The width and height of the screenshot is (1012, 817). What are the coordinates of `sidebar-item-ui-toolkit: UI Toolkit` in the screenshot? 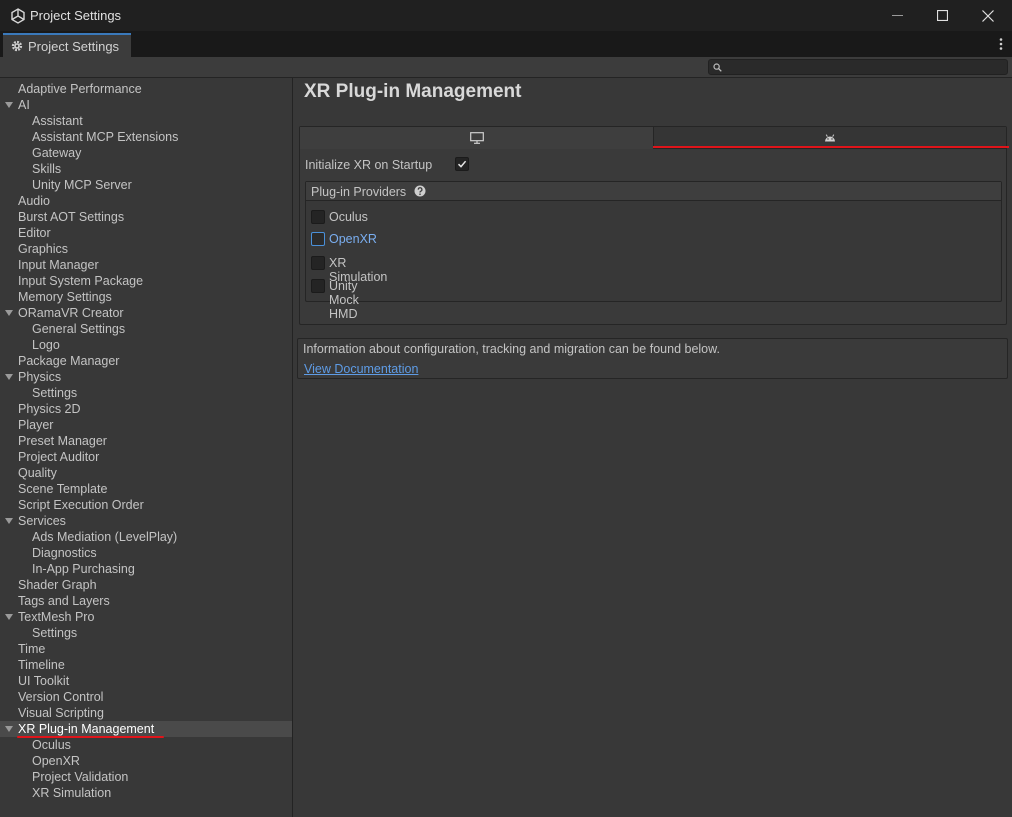 It's located at (146, 681).